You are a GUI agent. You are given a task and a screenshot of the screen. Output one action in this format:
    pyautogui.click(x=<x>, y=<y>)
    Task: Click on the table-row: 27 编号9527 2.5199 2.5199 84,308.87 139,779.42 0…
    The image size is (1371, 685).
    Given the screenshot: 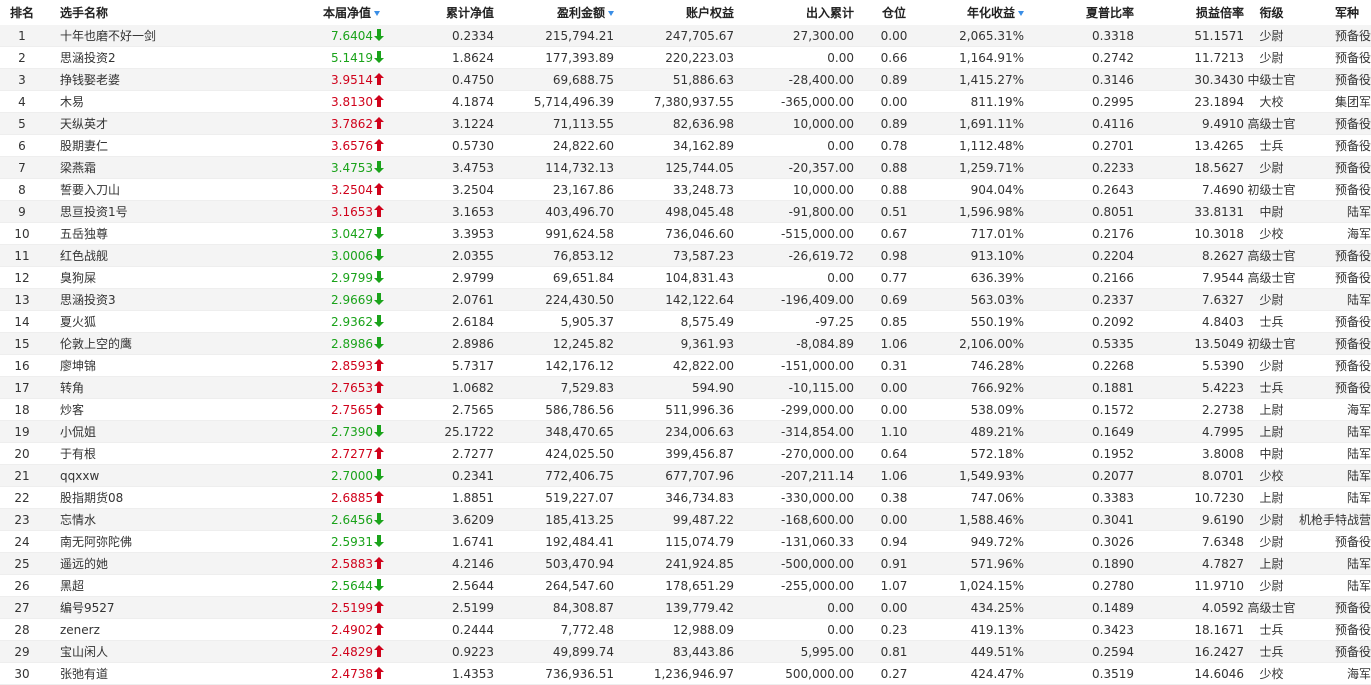 What is the action you would take?
    pyautogui.click(x=685, y=607)
    